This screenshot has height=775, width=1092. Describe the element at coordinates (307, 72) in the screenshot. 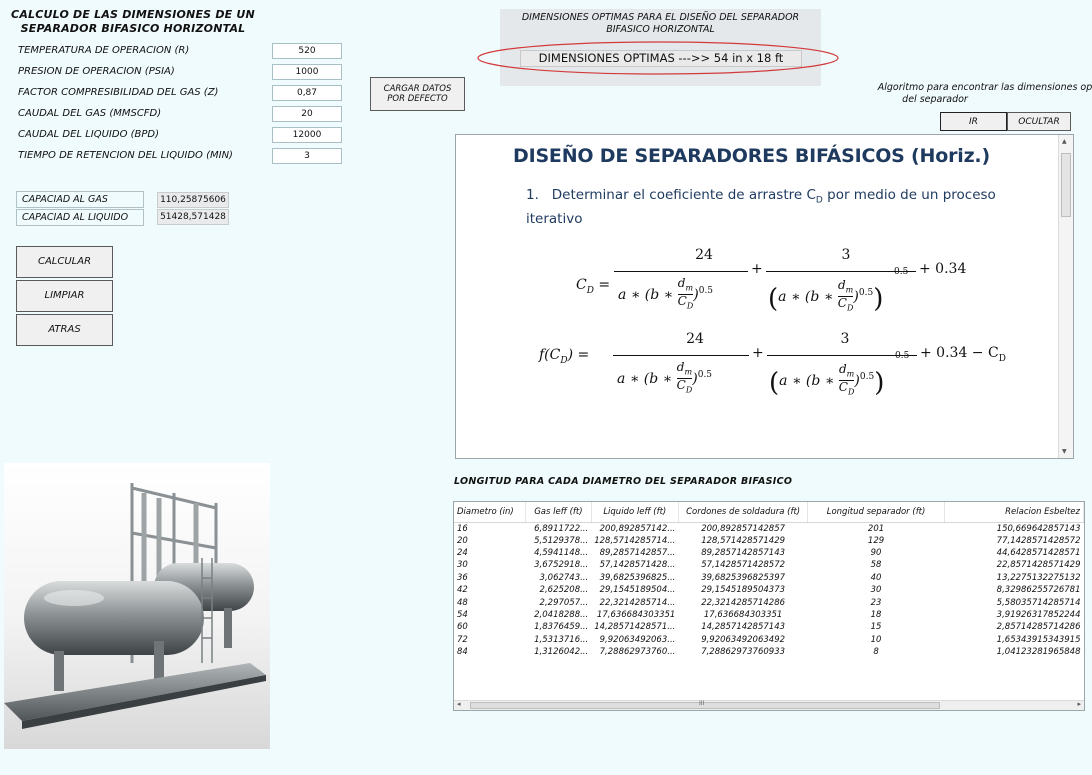

I see `pressure-input: 1000` at that location.